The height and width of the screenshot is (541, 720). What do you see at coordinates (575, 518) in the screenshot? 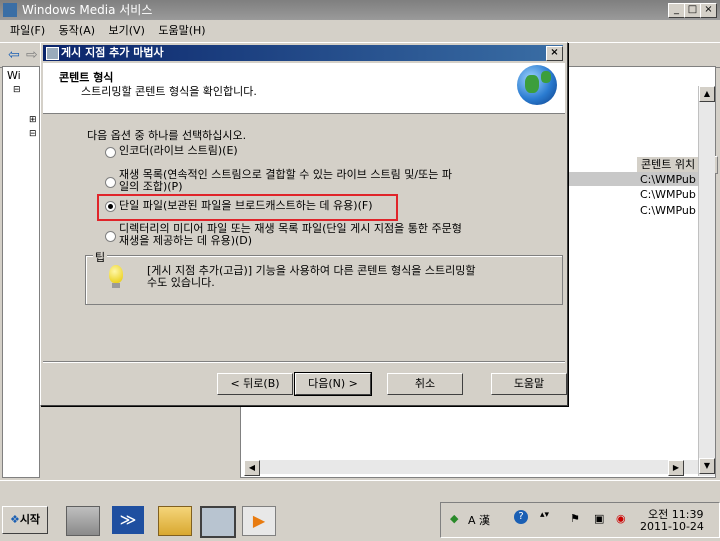
I see `flag-icon: ⚑` at bounding box center [575, 518].